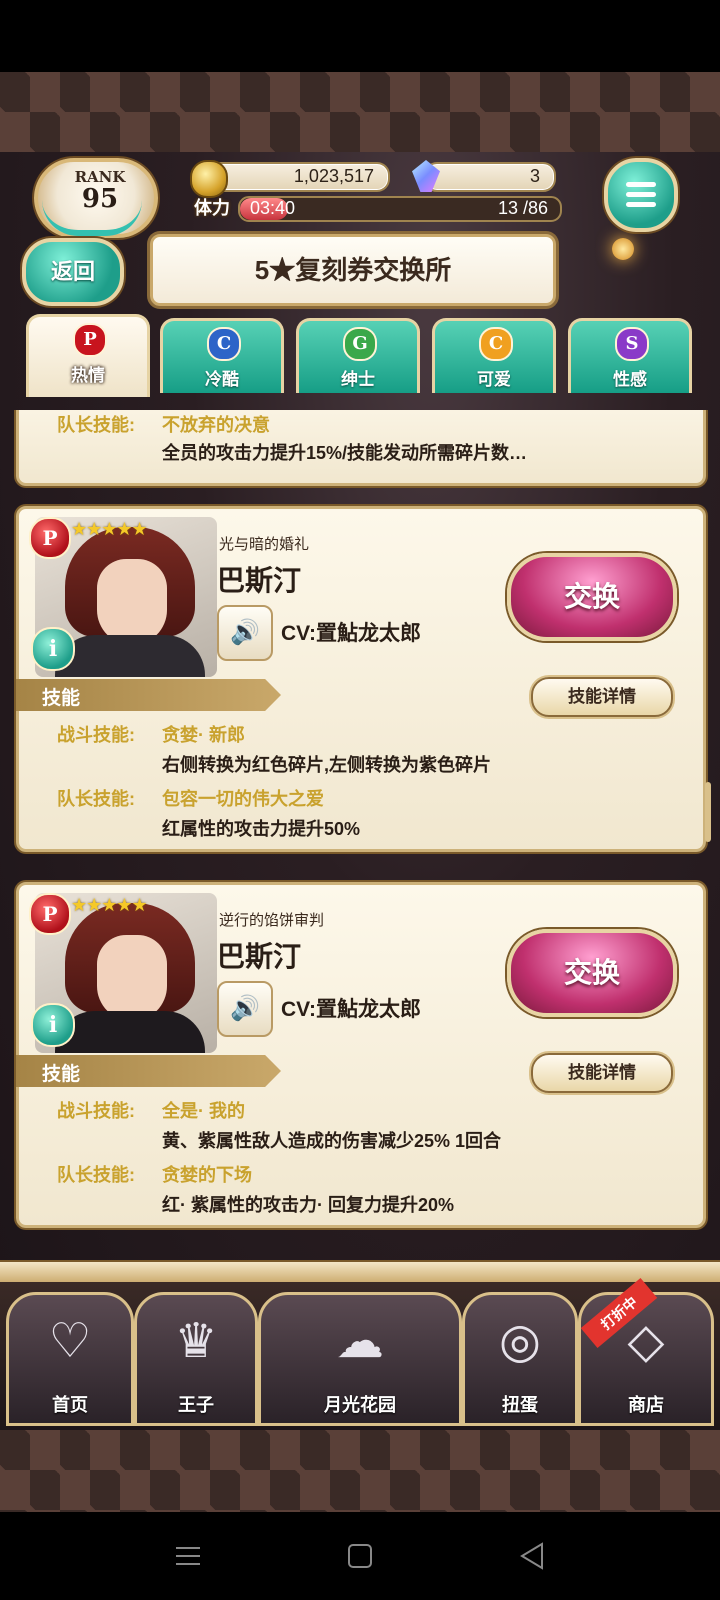 The image size is (720, 1600). I want to click on tab-passion: P 热情, so click(88, 355).